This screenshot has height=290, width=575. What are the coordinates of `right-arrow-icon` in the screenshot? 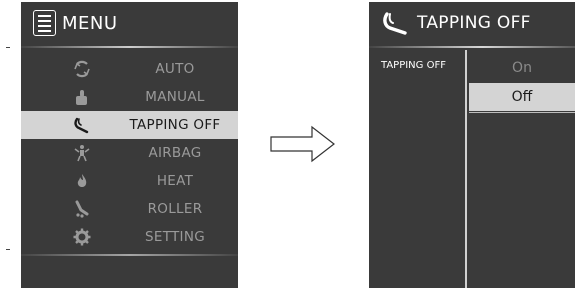 It's located at (302, 144).